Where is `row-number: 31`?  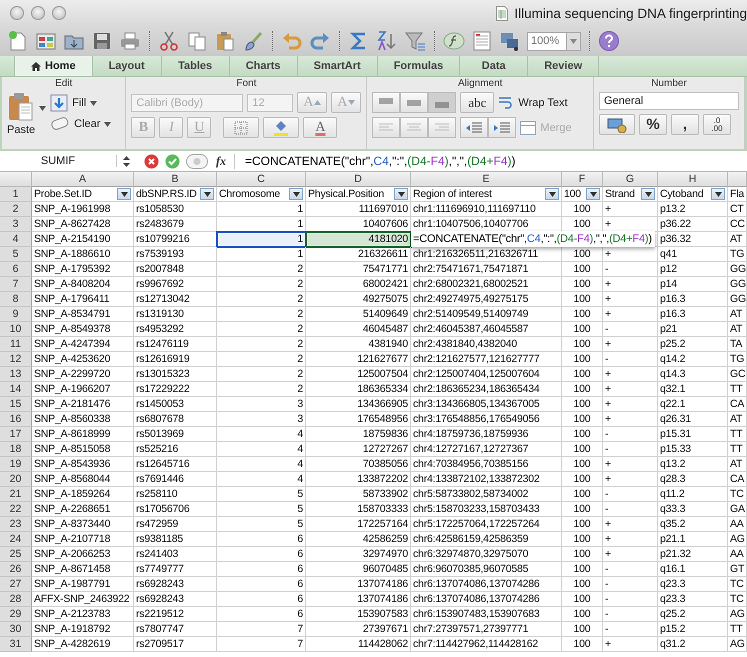
row-number: 31 is located at coordinates (16, 644).